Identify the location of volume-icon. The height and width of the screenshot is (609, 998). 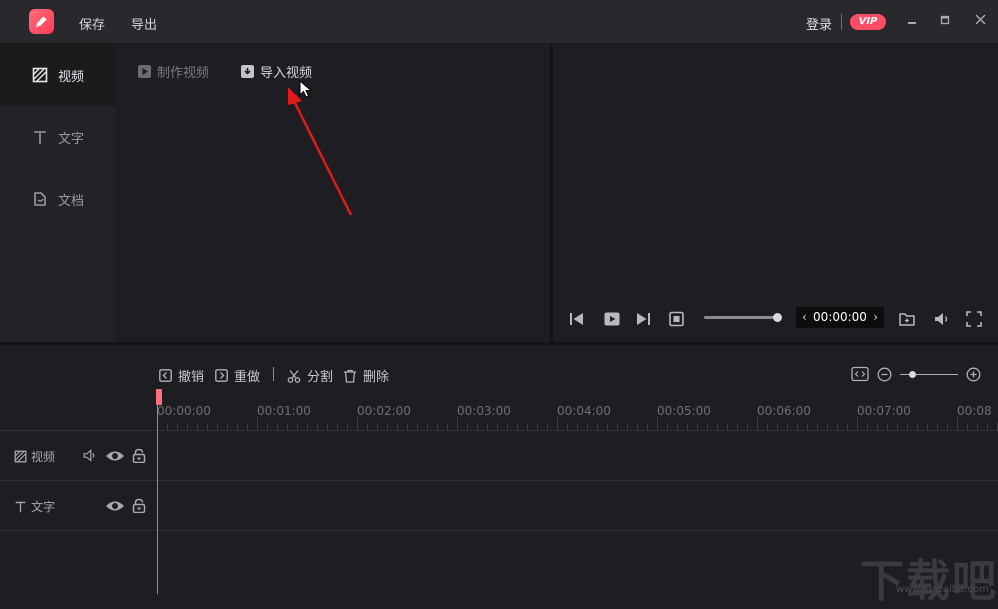
(942, 319).